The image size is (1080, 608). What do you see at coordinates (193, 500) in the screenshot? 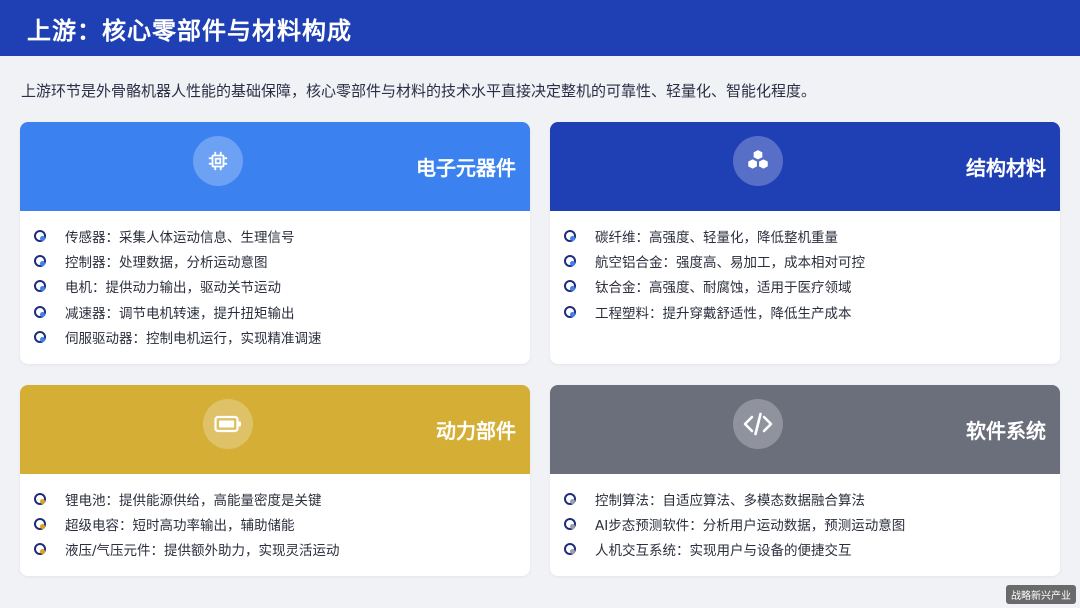
I see `item-text: 锂电池：提供能源供给，高能量密度是关键` at bounding box center [193, 500].